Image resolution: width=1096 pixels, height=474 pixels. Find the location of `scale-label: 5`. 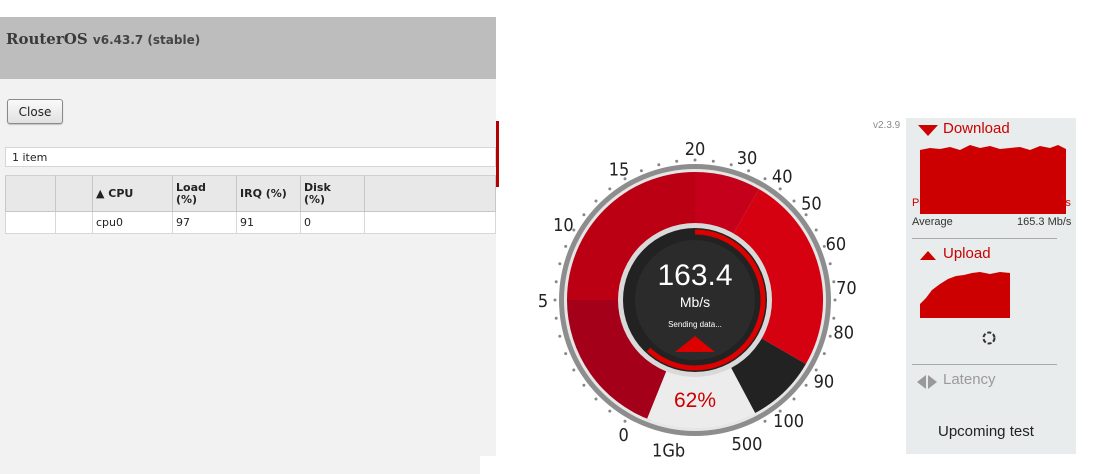

scale-label: 5 is located at coordinates (543, 301).